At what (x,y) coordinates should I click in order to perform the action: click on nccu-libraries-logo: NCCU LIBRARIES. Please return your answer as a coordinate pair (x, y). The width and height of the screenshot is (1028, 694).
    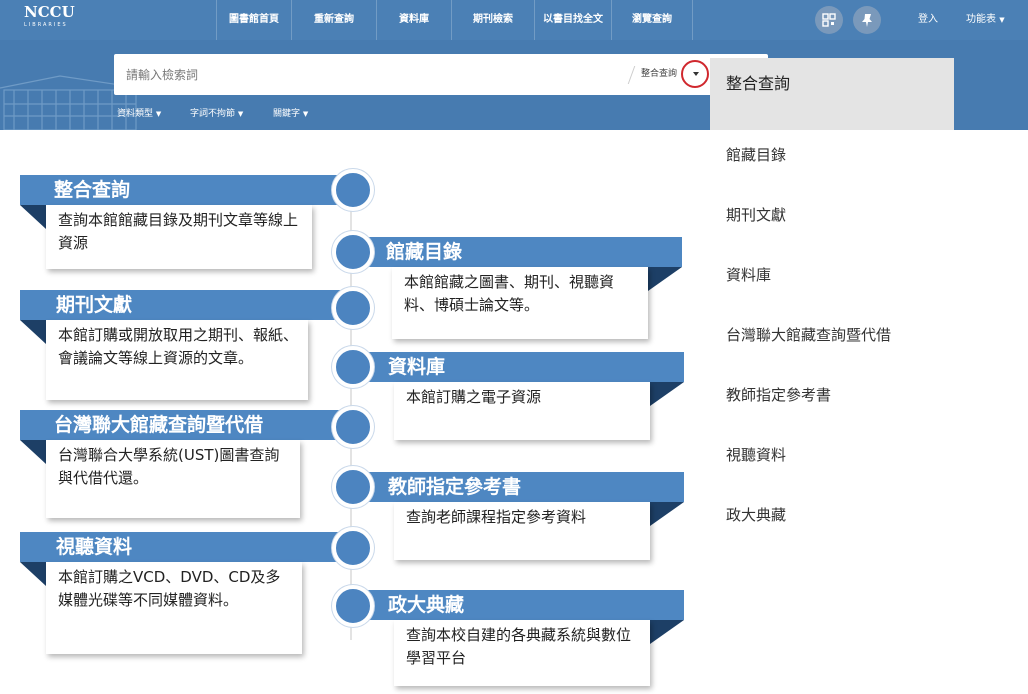
    Looking at the image, I should click on (50, 19).